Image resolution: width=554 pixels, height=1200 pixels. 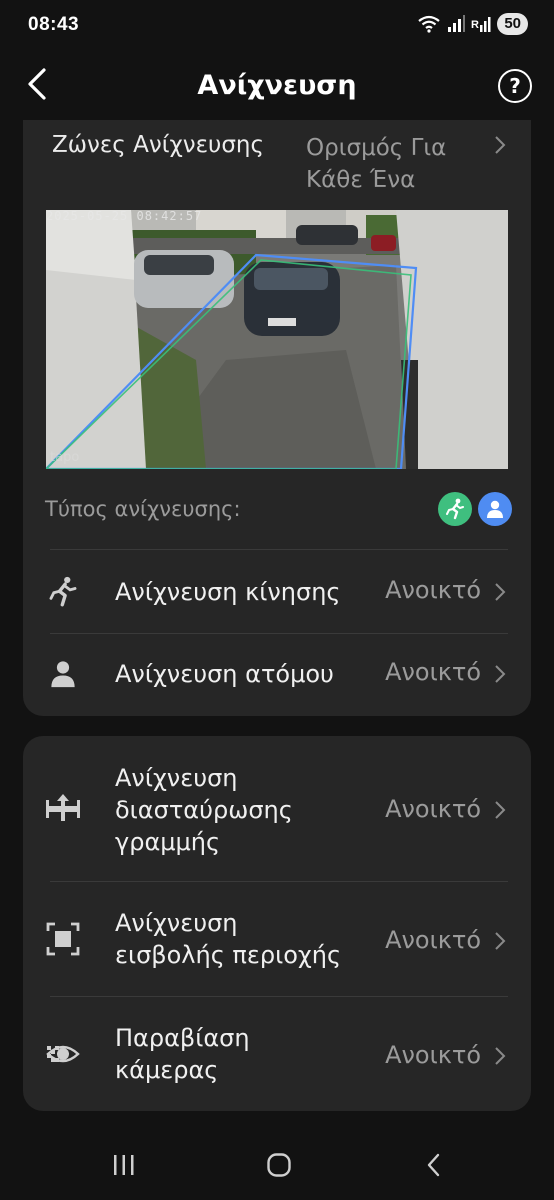 What do you see at coordinates (63, 809) in the screenshot?
I see `line-crossing-icon` at bounding box center [63, 809].